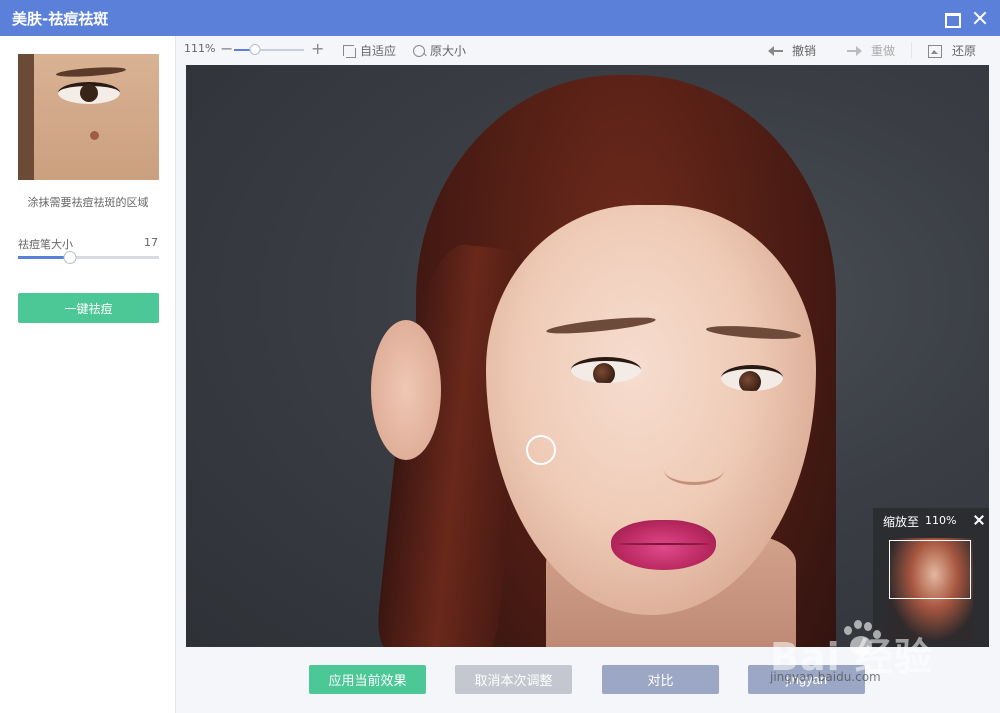  I want to click on navigator-viewport-frame, so click(930, 569).